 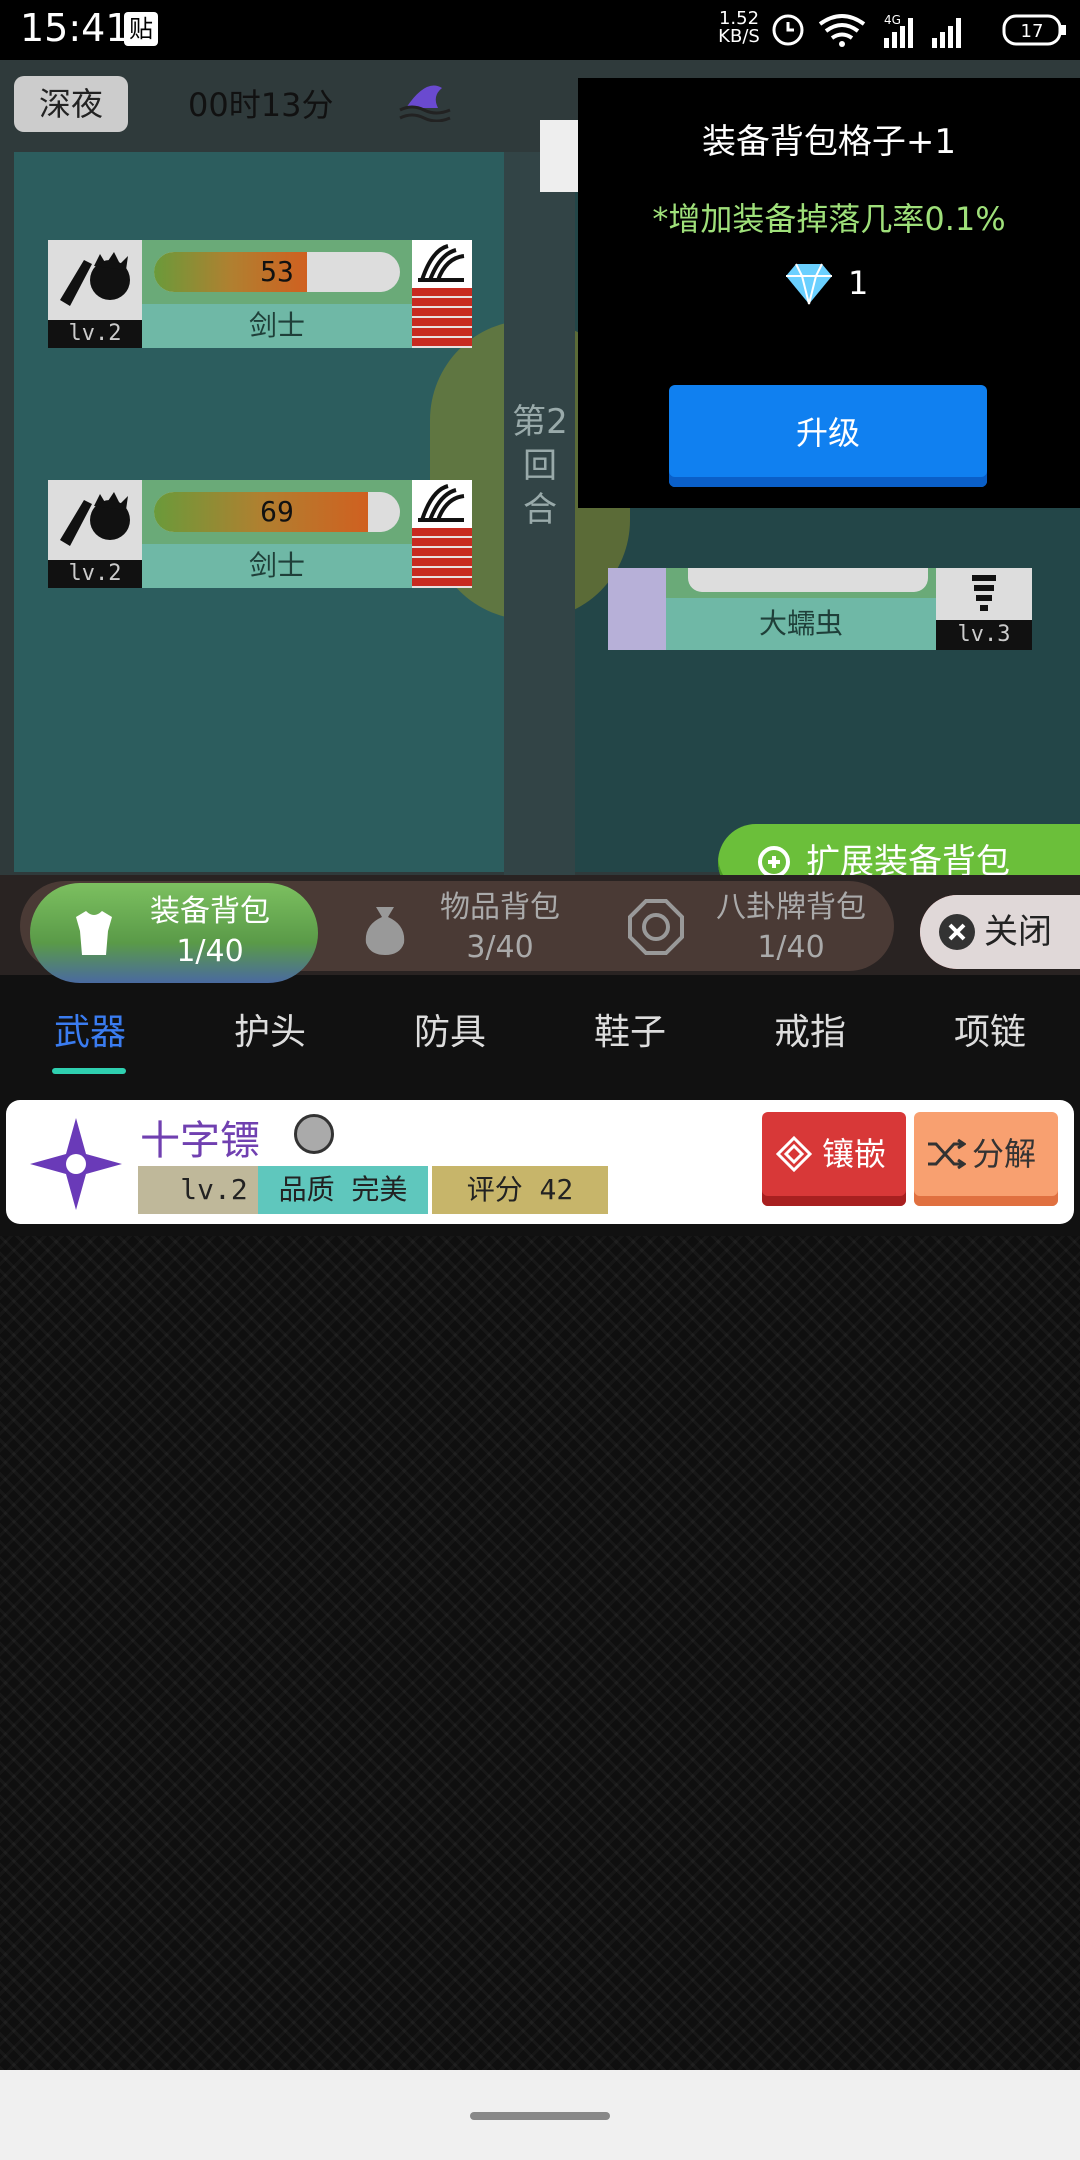 I want to click on tab-weapon: 武器, so click(x=90, y=1029).